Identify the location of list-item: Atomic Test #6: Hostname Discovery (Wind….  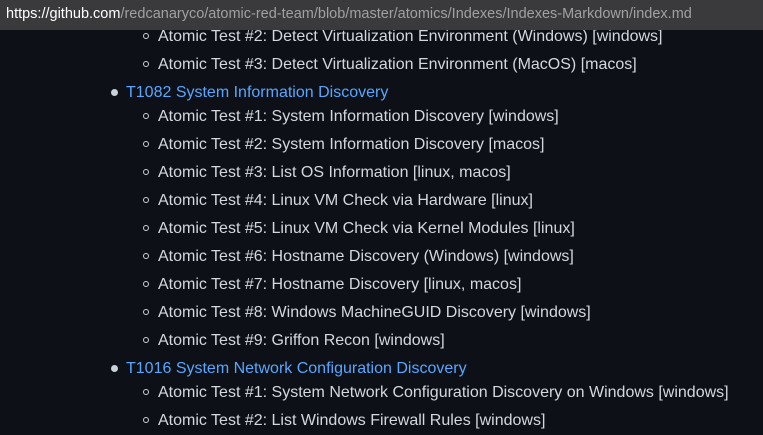
(358, 257).